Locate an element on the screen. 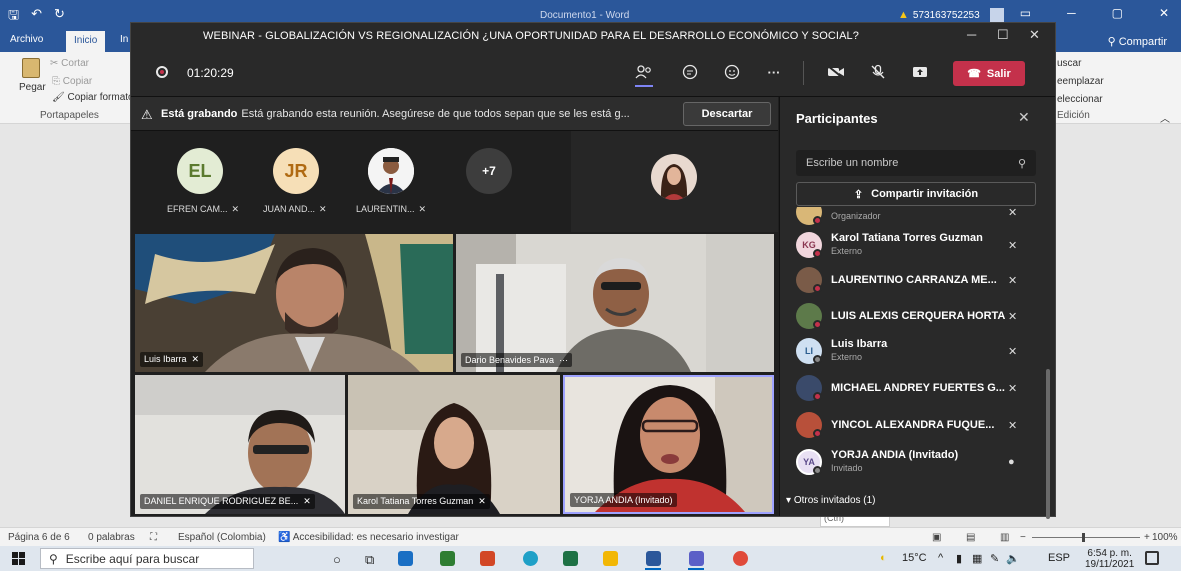 The width and height of the screenshot is (1181, 571). participants-icon is located at coordinates (644, 72).